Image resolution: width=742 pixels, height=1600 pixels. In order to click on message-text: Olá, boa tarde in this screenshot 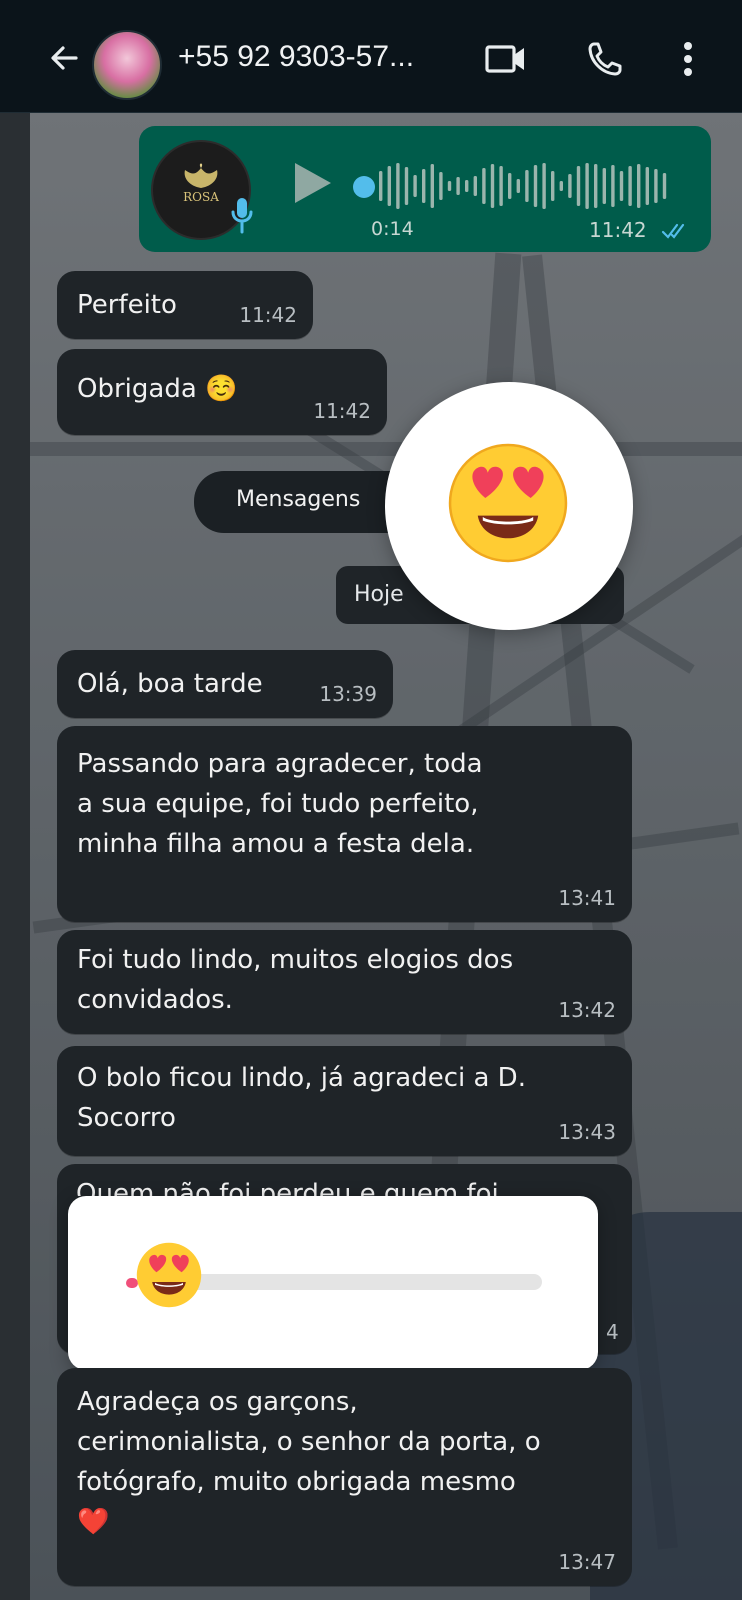, I will do `click(170, 684)`.